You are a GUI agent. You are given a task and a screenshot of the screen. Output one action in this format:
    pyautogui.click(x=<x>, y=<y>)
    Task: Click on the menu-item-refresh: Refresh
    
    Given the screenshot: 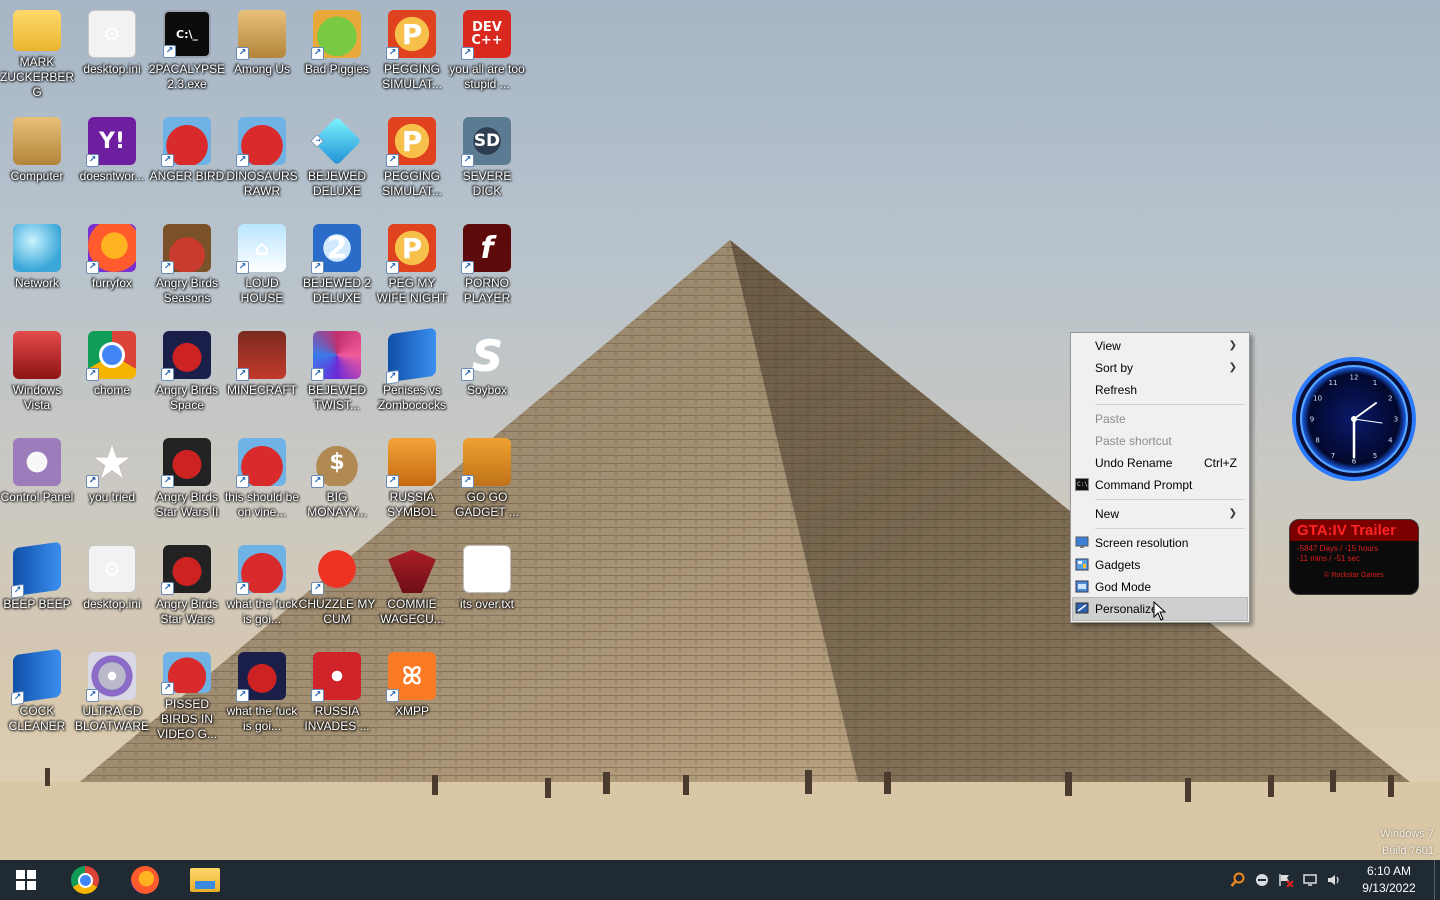 What is the action you would take?
    pyautogui.click(x=1160, y=390)
    